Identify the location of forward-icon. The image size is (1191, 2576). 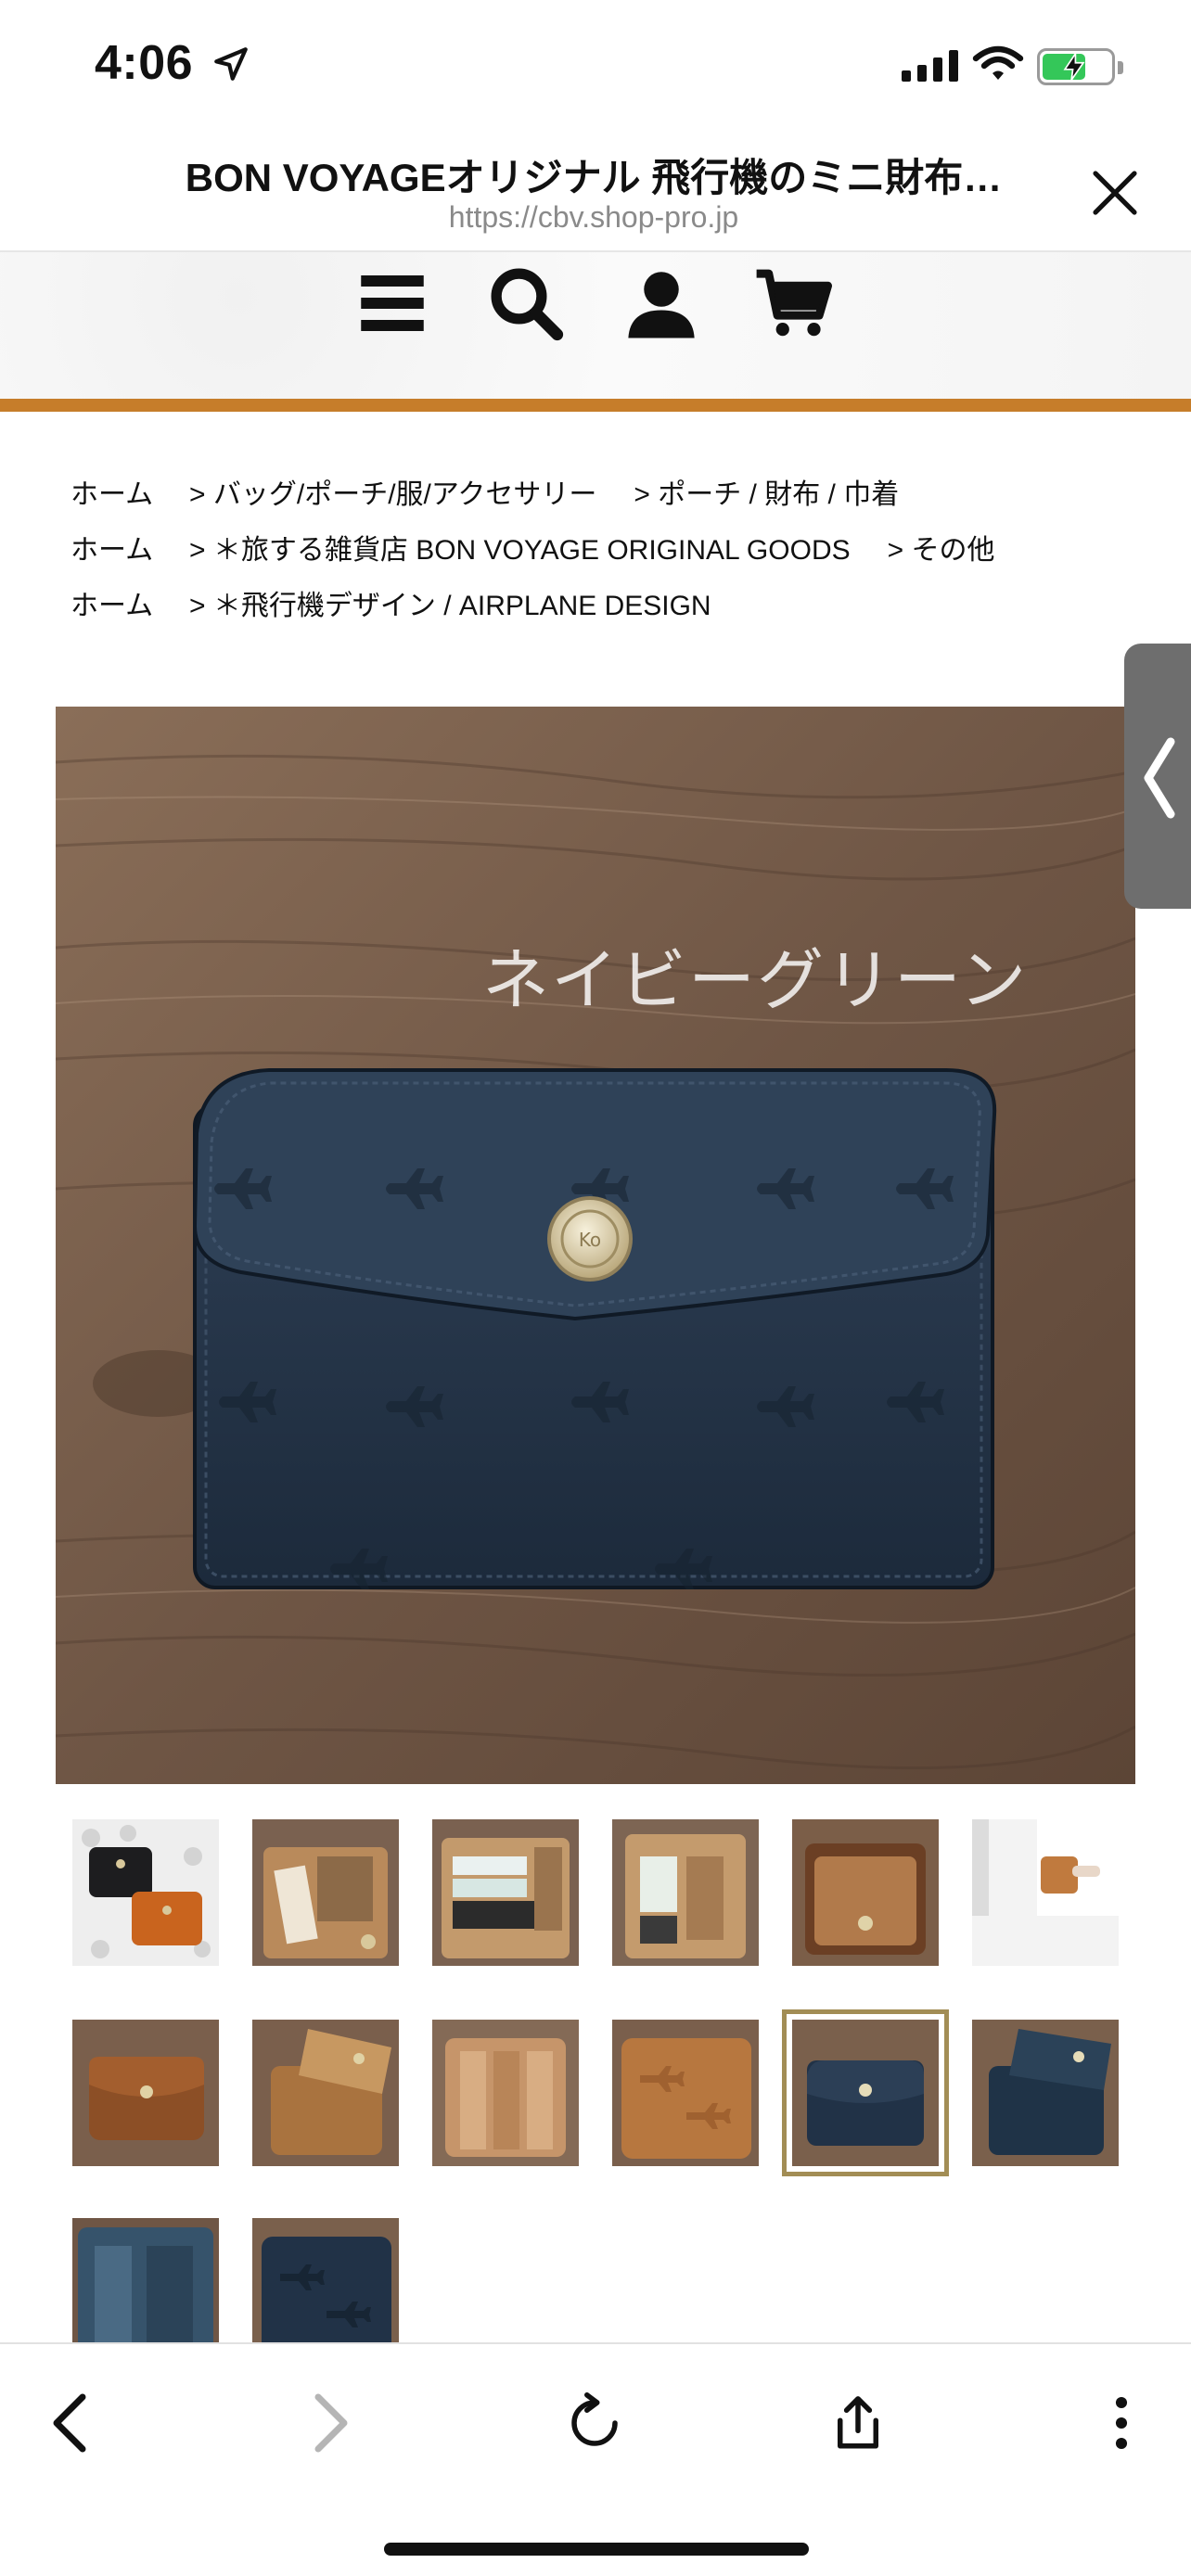
(331, 2423).